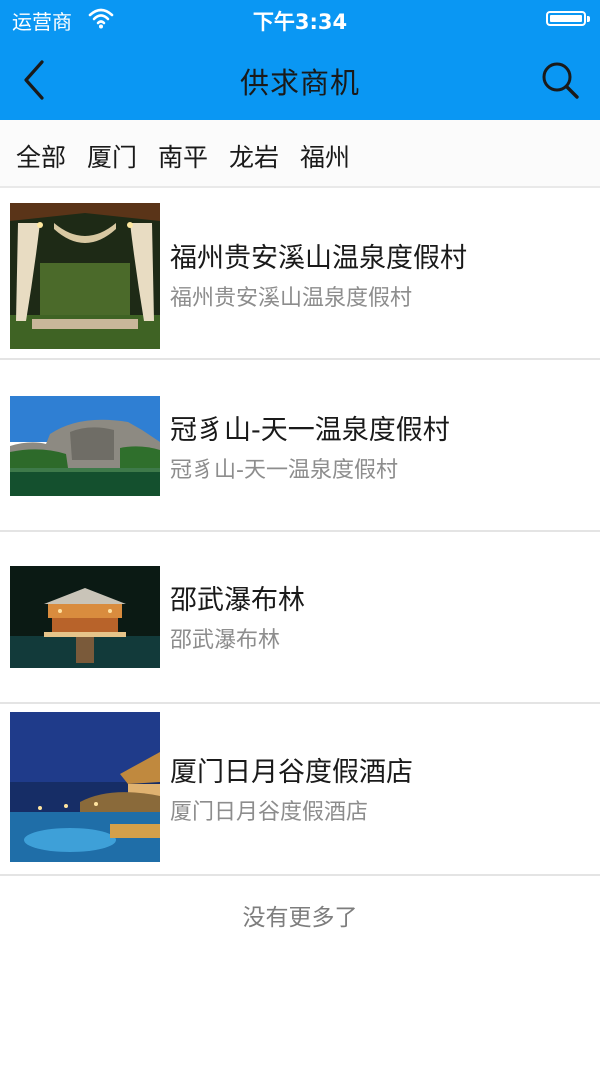  I want to click on item-subtitle: 邵武瀑布林, so click(225, 640).